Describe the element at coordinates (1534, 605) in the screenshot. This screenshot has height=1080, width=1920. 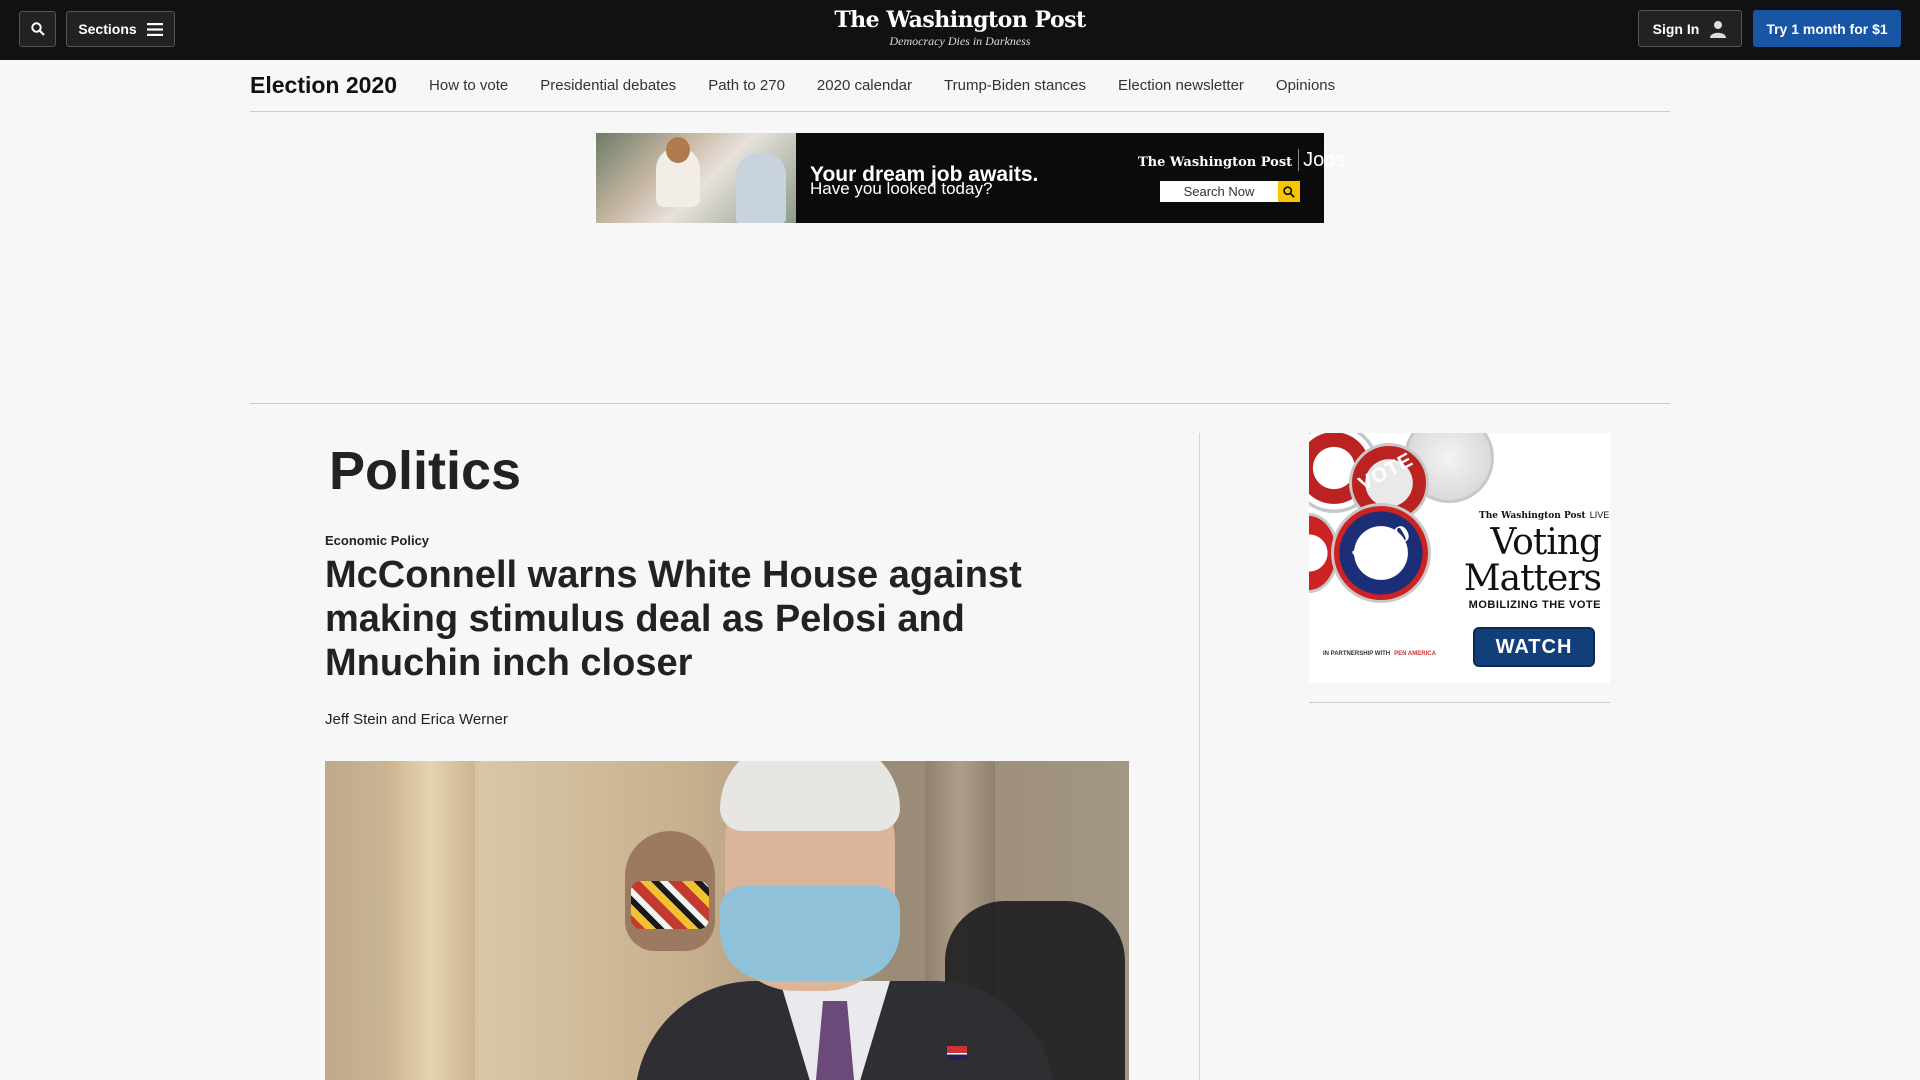
I see `rail-ad-subtitle: MOBILIZING THE VOTE` at that location.